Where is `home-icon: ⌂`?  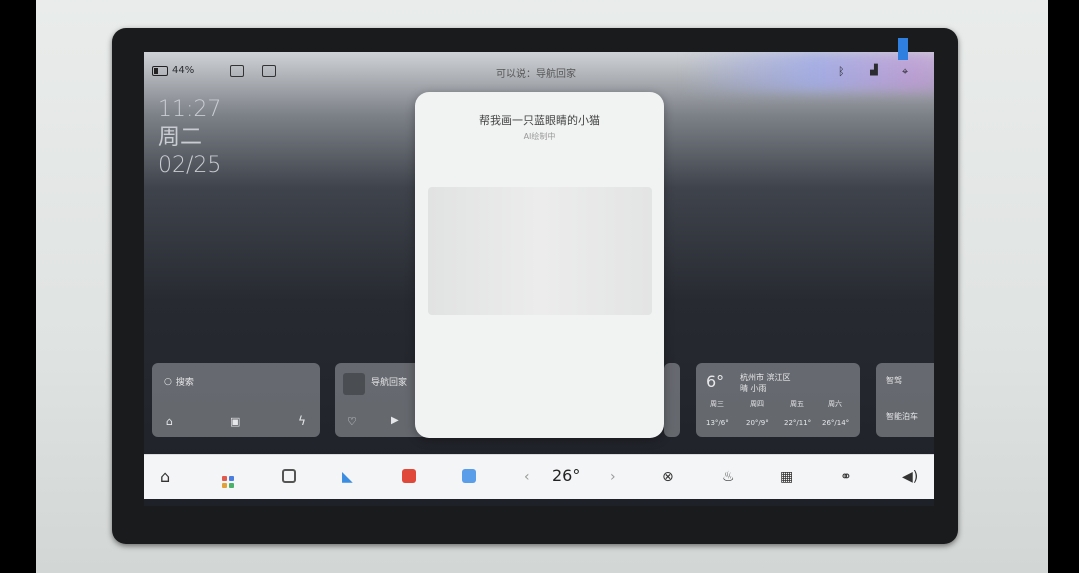 home-icon: ⌂ is located at coordinates (169, 421).